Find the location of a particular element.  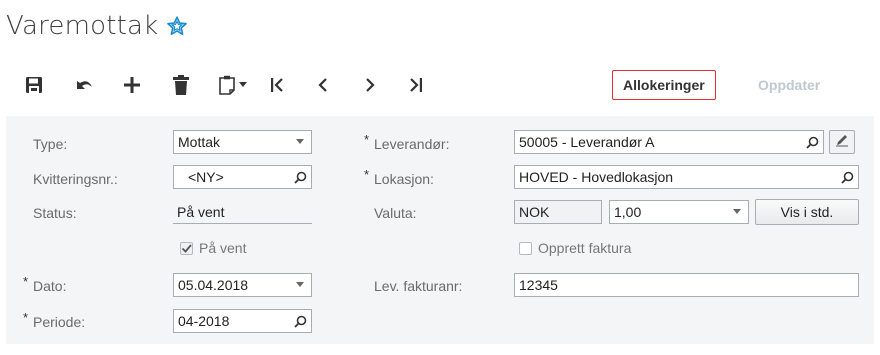

page-title: Varemottak is located at coordinates (82, 26).